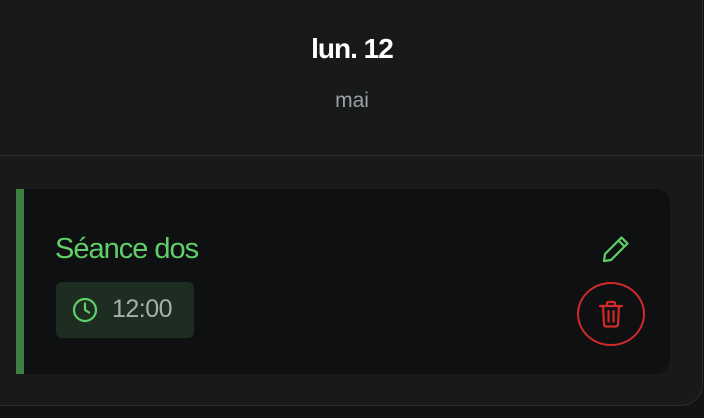 The width and height of the screenshot is (704, 418). I want to click on edit-event-button, so click(616, 249).